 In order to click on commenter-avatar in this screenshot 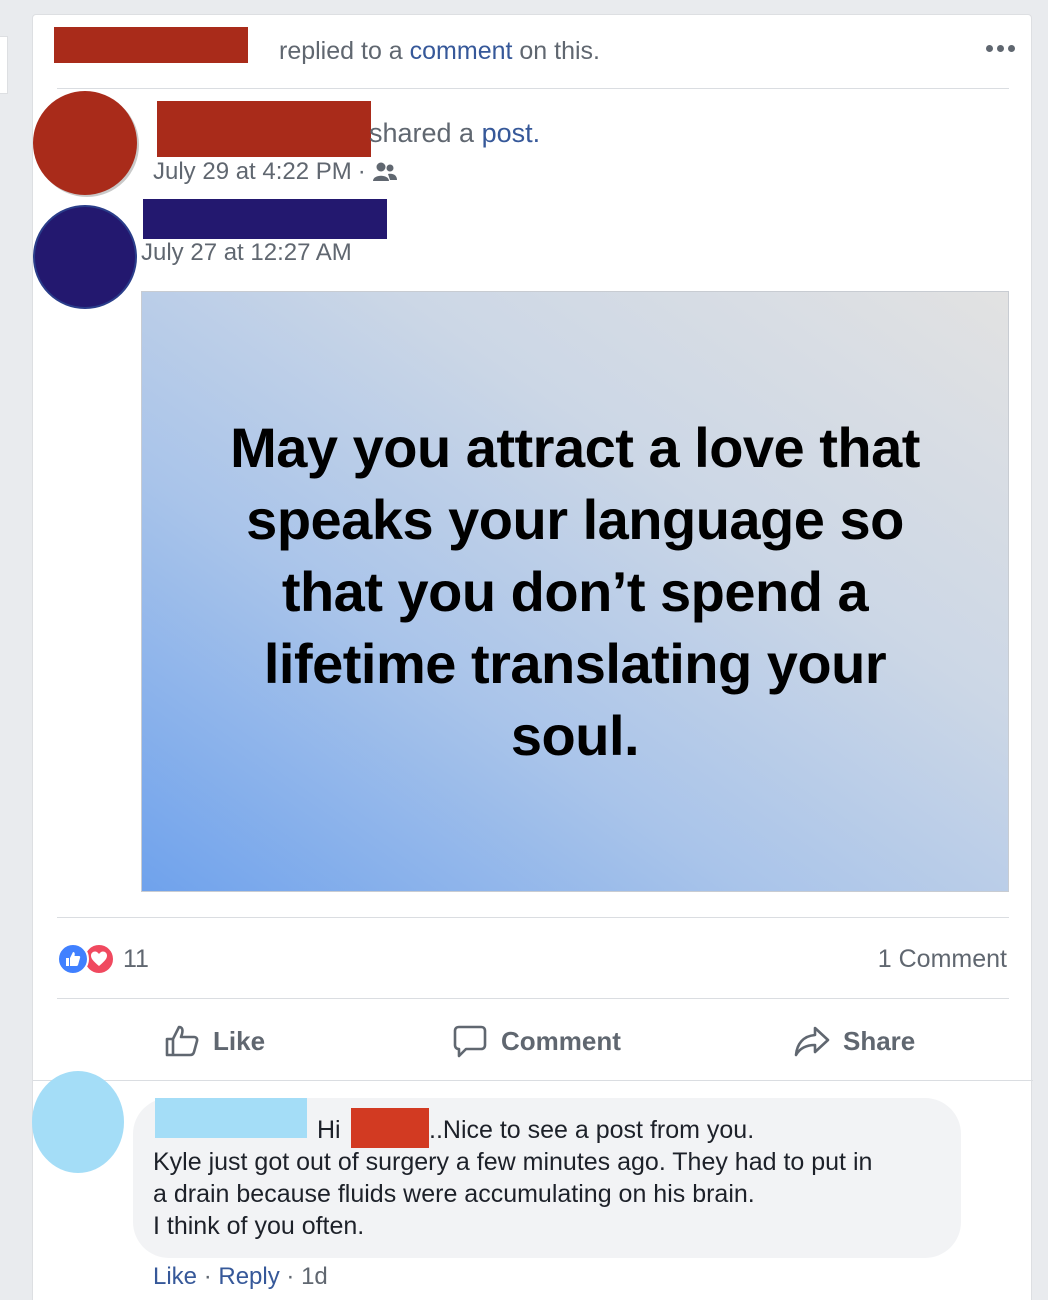, I will do `click(78, 1122)`.